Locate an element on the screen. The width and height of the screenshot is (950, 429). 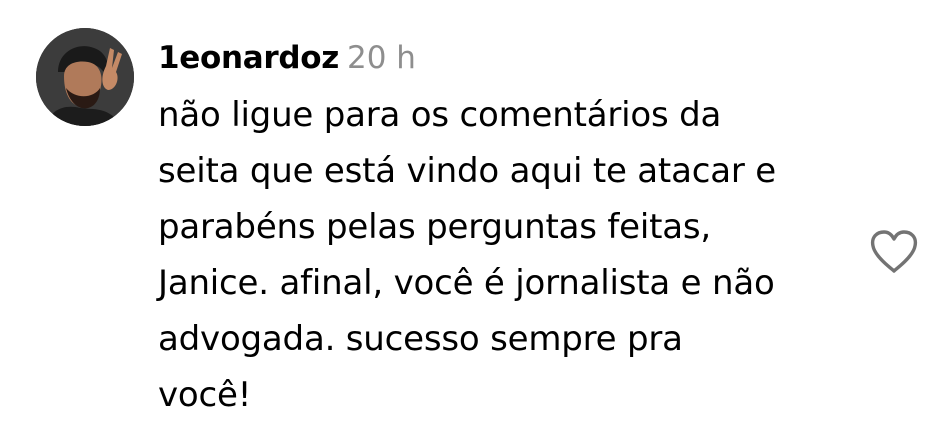
username-link: 1eonardoz is located at coordinates (248, 58).